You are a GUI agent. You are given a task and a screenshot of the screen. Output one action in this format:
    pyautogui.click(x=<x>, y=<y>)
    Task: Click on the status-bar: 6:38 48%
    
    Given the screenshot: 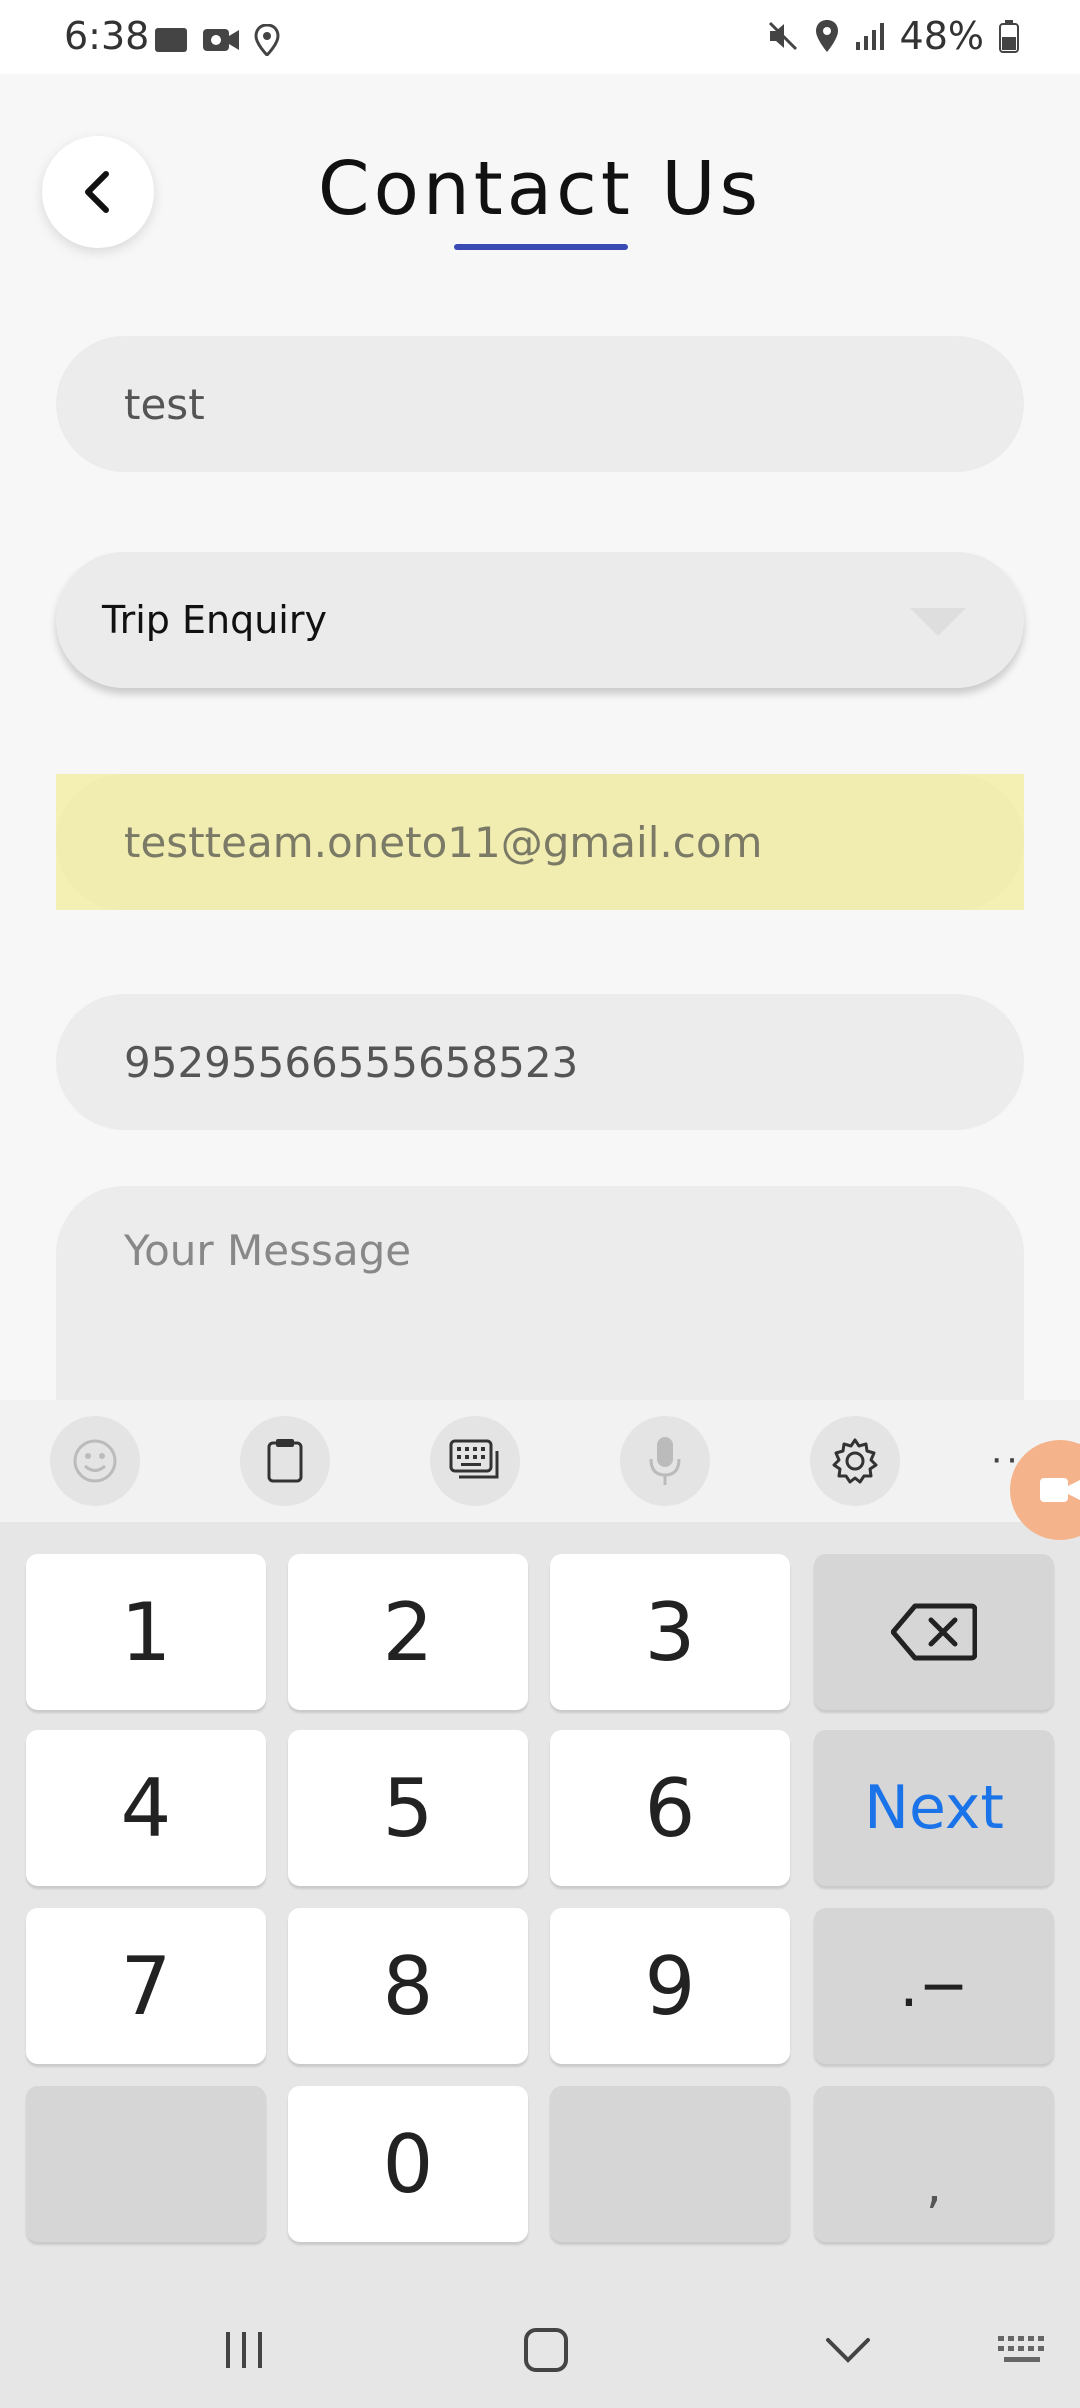 What is the action you would take?
    pyautogui.click(x=540, y=37)
    